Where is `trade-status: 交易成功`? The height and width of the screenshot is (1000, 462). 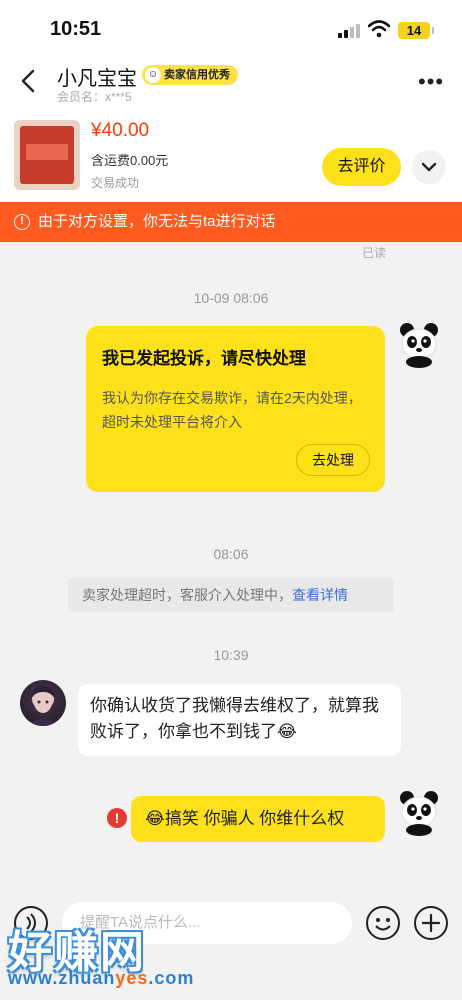
trade-status: 交易成功 is located at coordinates (115, 183).